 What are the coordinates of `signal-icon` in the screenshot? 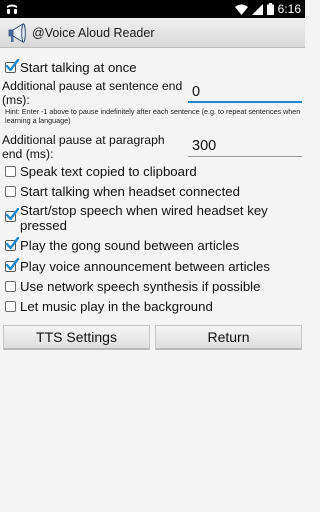 It's located at (257, 9).